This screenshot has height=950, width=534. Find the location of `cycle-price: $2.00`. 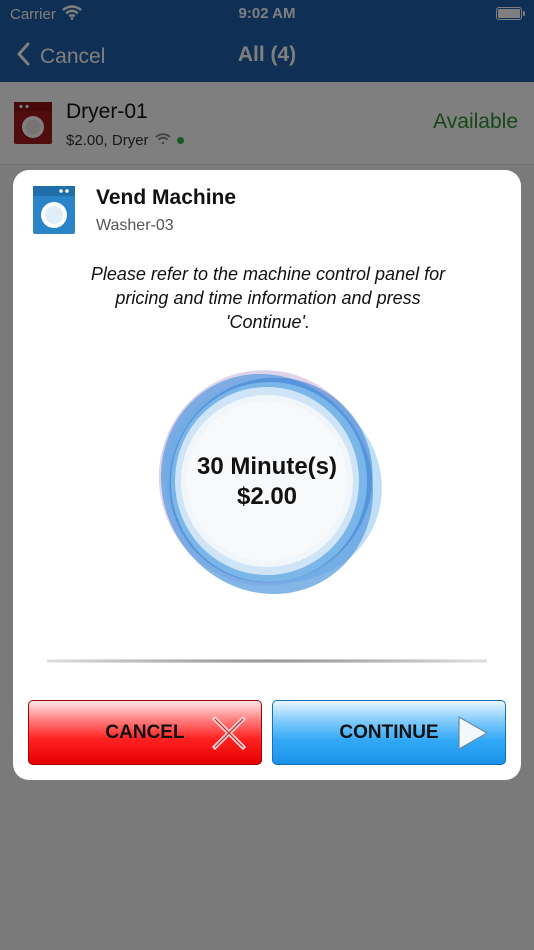

cycle-price: $2.00 is located at coordinates (267, 496).